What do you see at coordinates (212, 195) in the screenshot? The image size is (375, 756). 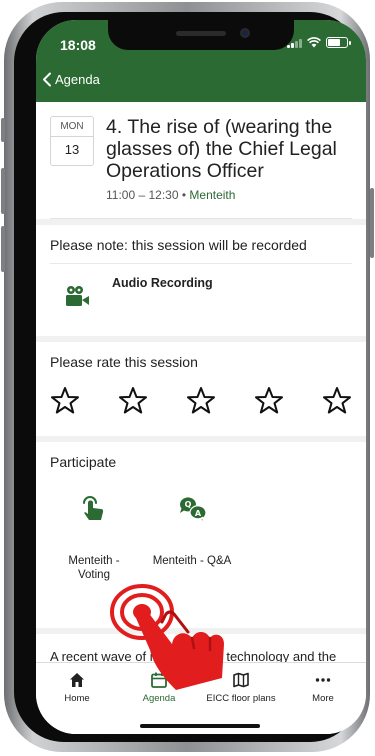 I see `session-room-link: Menteith` at bounding box center [212, 195].